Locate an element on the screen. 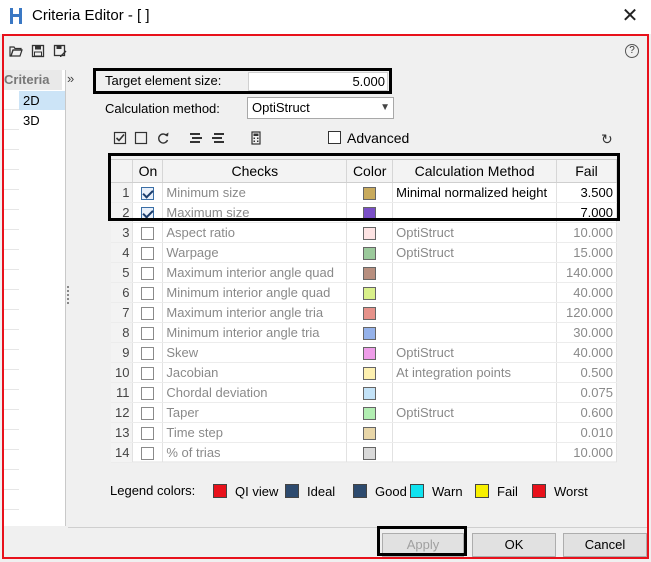 The width and height of the screenshot is (651, 562). table-row: 10 Jacobian At integration points 0.500 is located at coordinates (364, 372).